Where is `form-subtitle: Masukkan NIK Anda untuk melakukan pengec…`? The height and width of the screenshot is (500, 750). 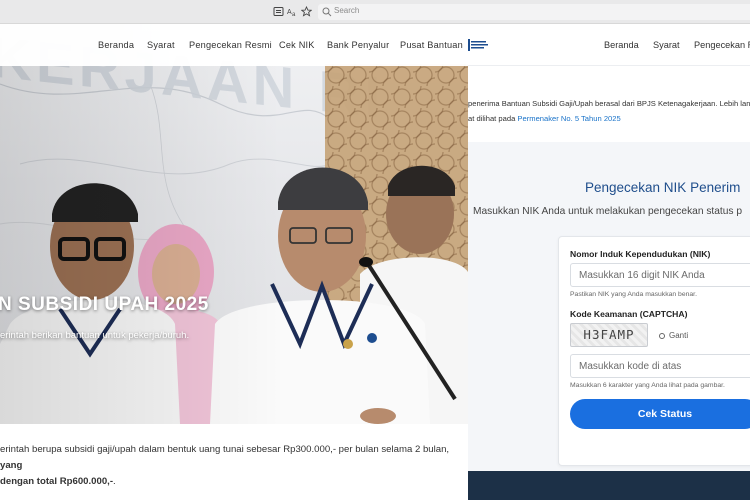
form-subtitle: Masukkan NIK Anda untuk melakukan pengec… is located at coordinates (608, 211).